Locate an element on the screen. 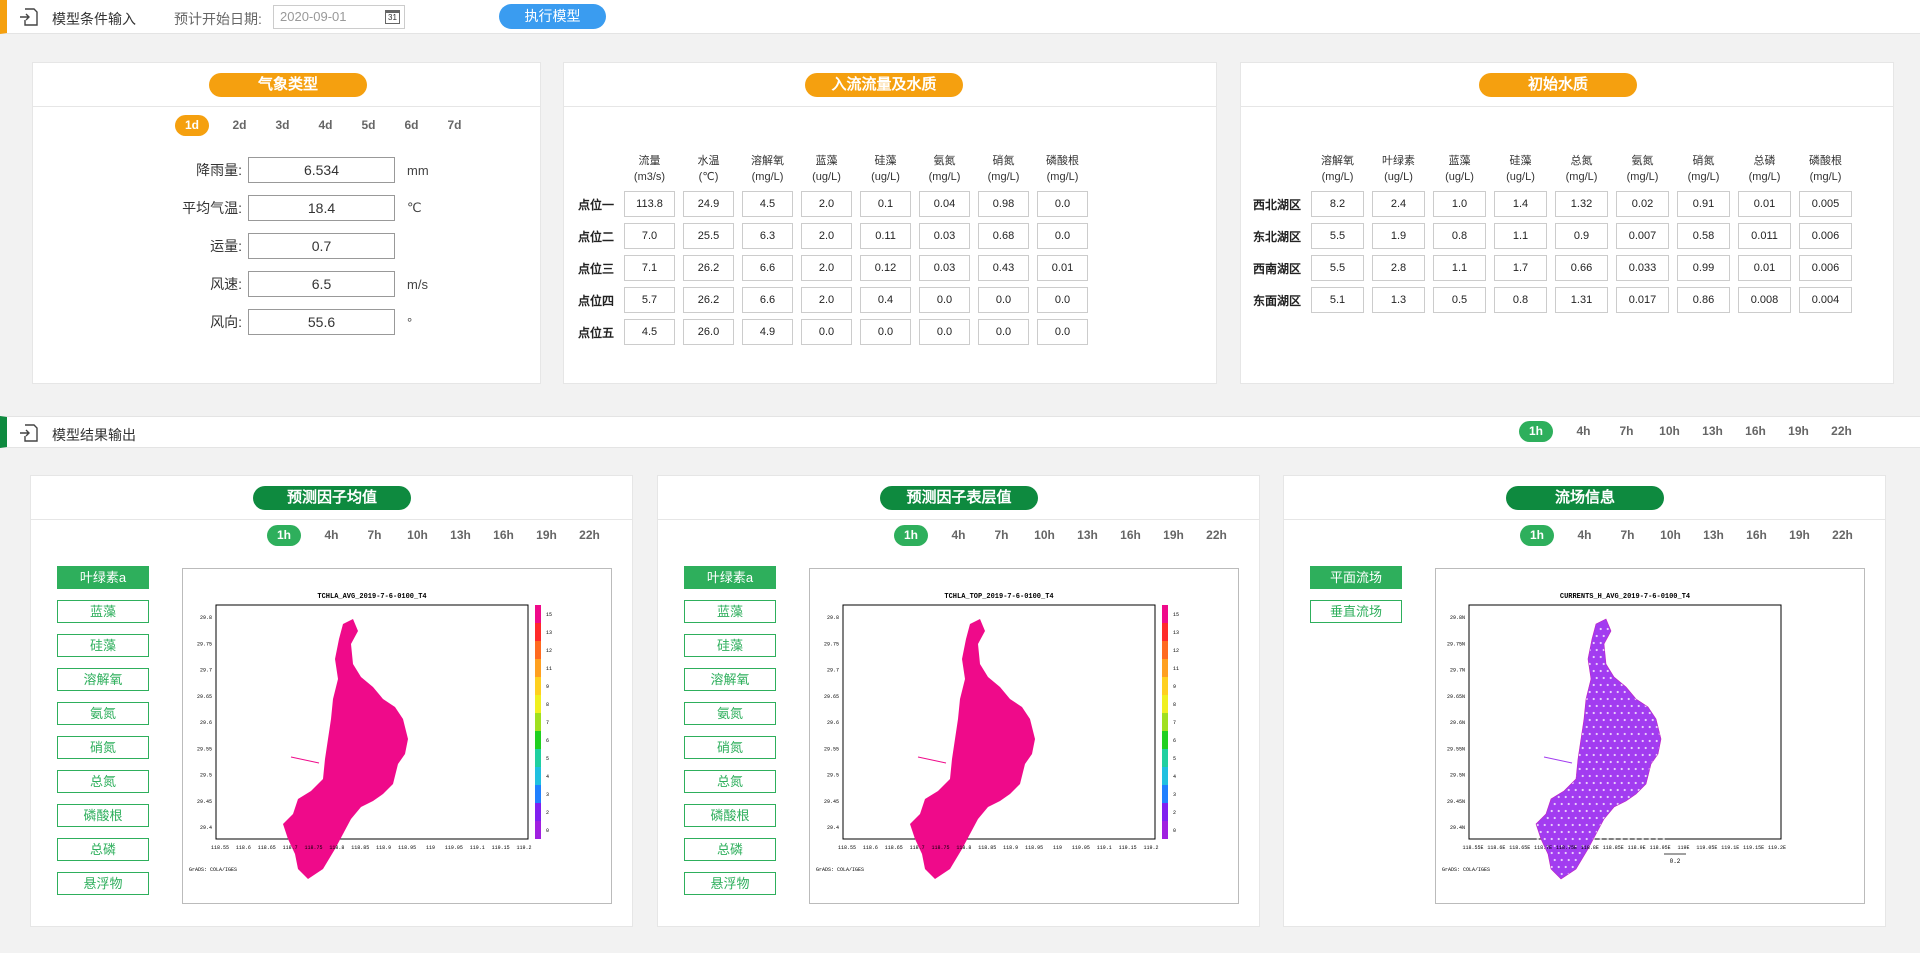  factor-button: 平面流场 is located at coordinates (1356, 577).